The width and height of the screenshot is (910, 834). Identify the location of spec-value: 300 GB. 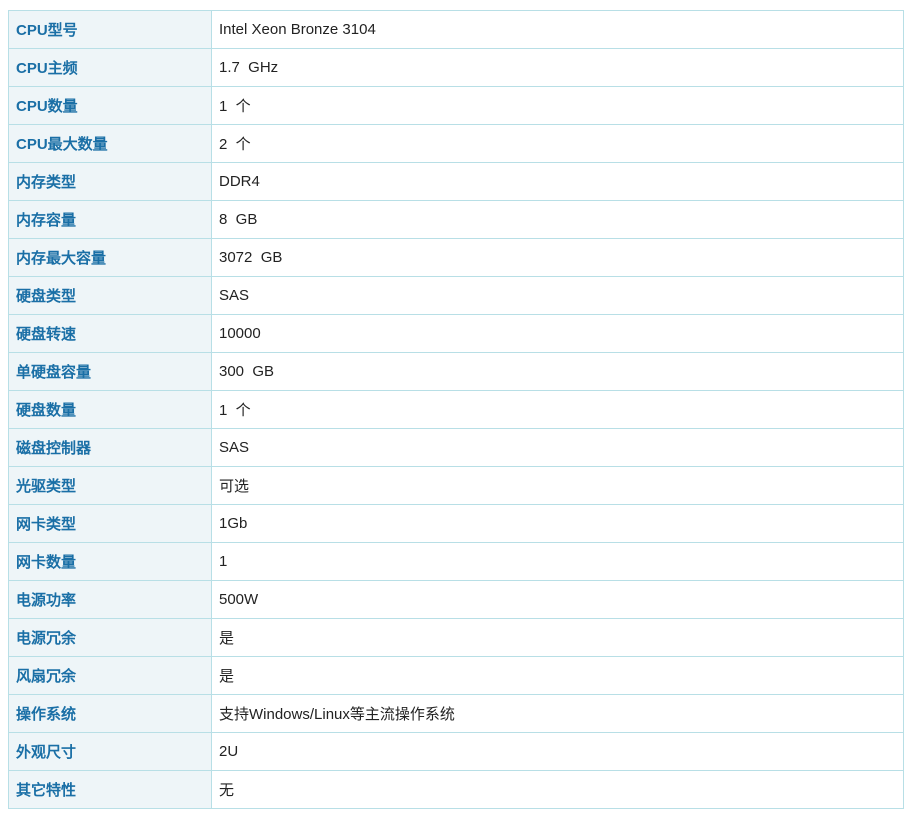
(557, 371).